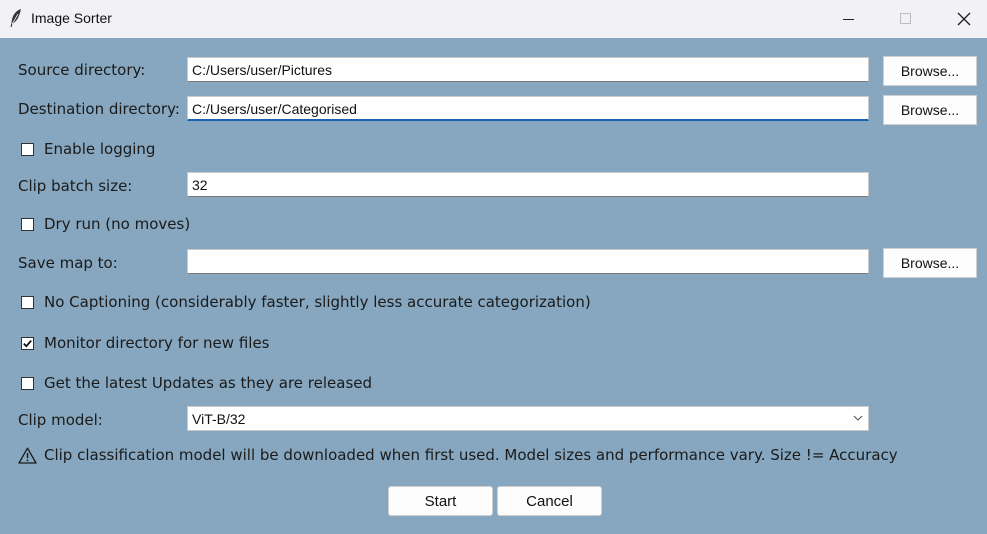  I want to click on window-title: Image Sorter, so click(71, 18).